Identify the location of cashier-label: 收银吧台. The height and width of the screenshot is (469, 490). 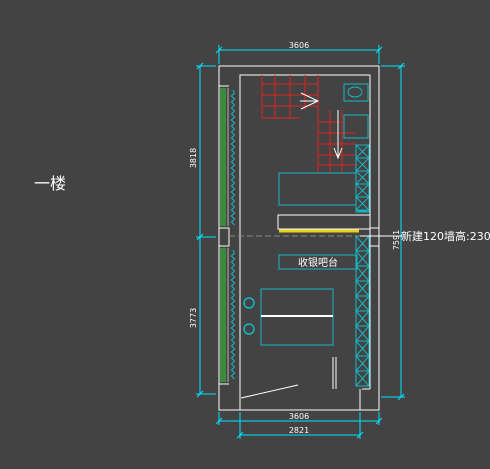
(318, 262).